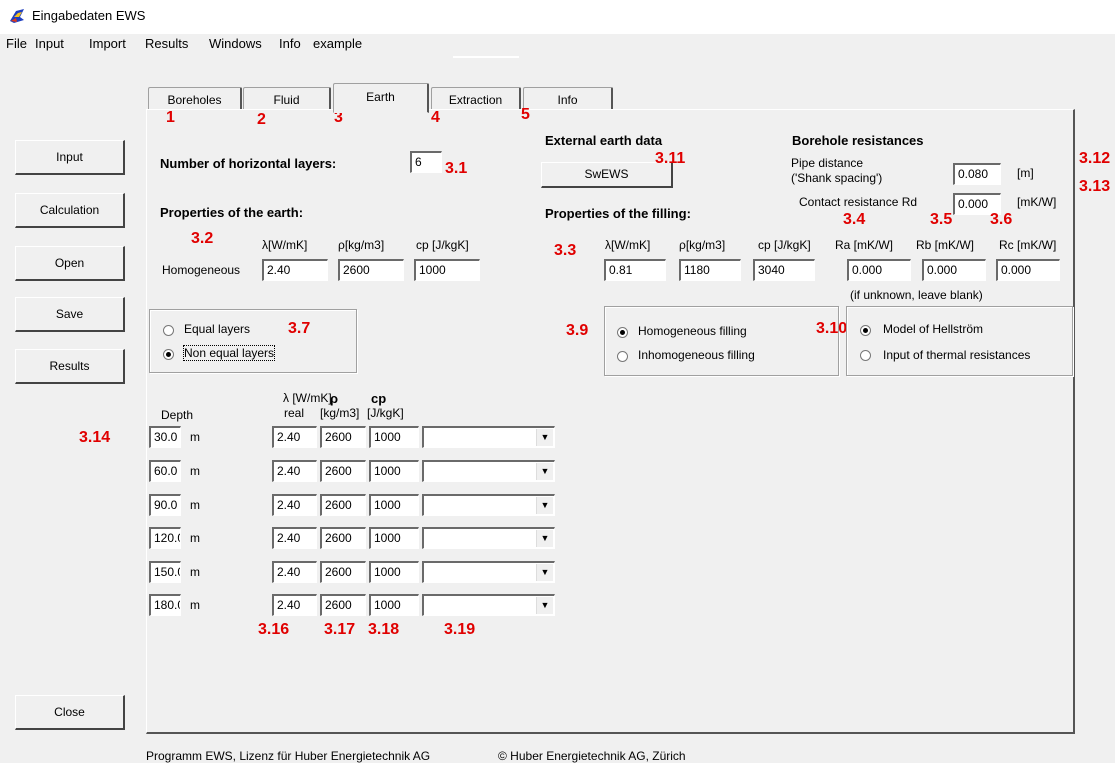  I want to click on menu-example: example, so click(337, 43).